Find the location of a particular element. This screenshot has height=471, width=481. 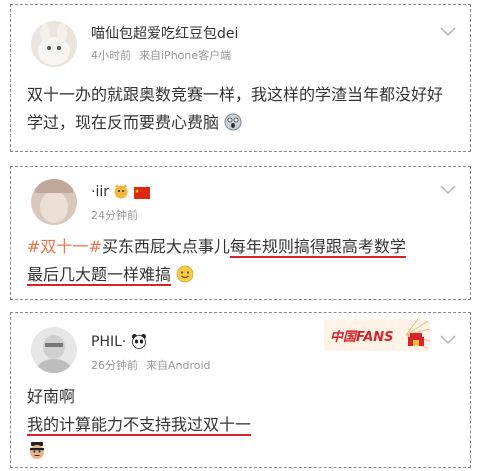

username: ·iir is located at coordinates (120, 193).